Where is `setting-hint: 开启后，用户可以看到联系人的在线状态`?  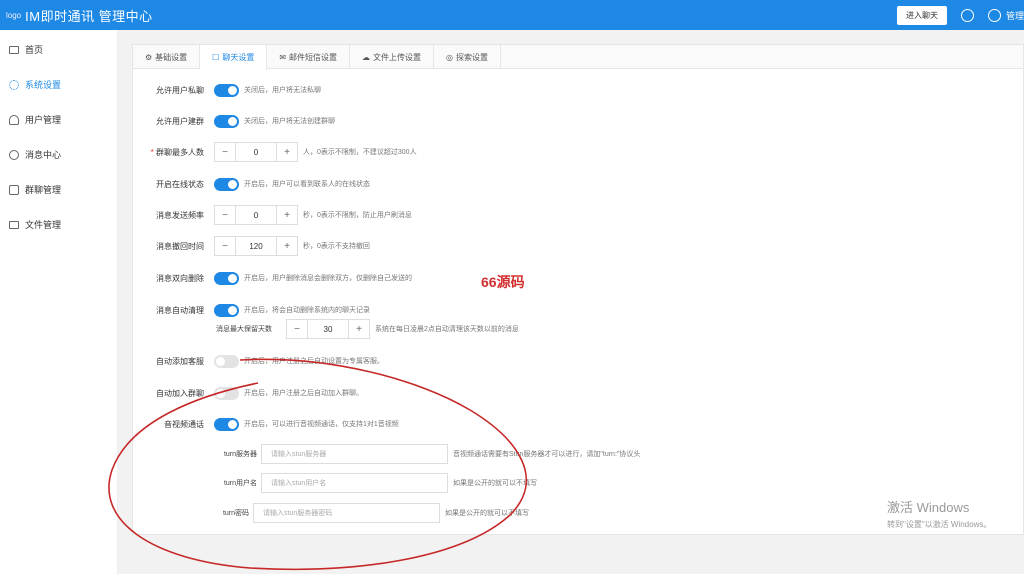
setting-hint: 开启后，用户可以看到联系人的在线状态 is located at coordinates (307, 184).